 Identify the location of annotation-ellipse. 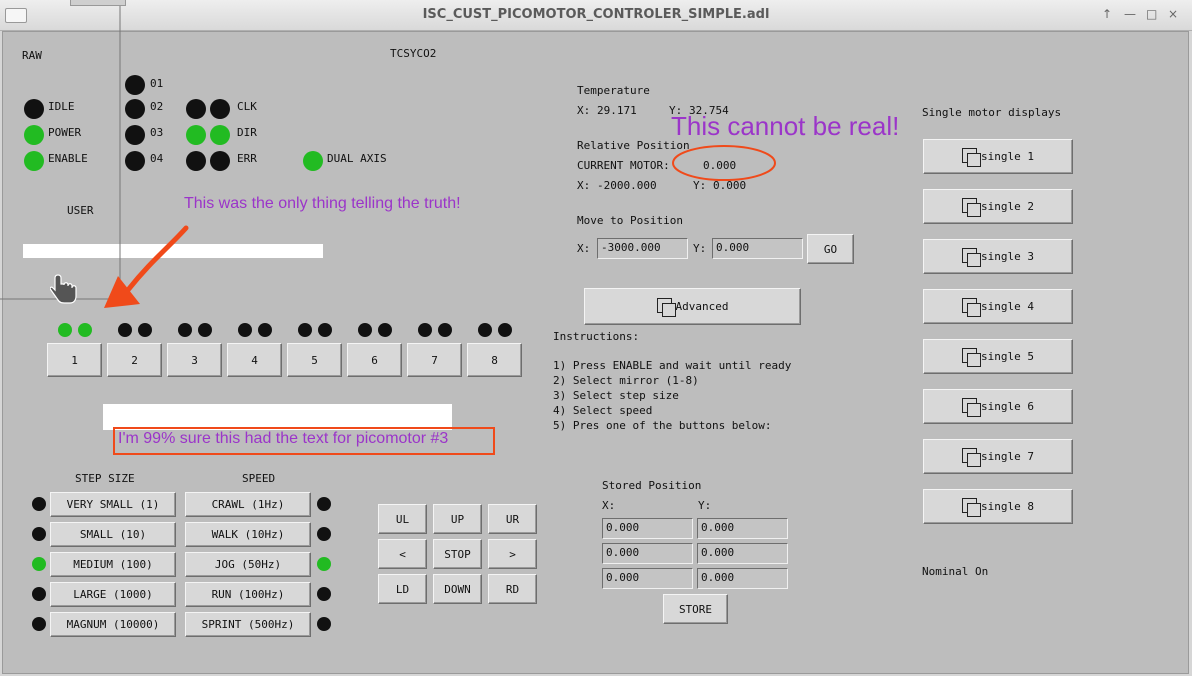
(724, 163).